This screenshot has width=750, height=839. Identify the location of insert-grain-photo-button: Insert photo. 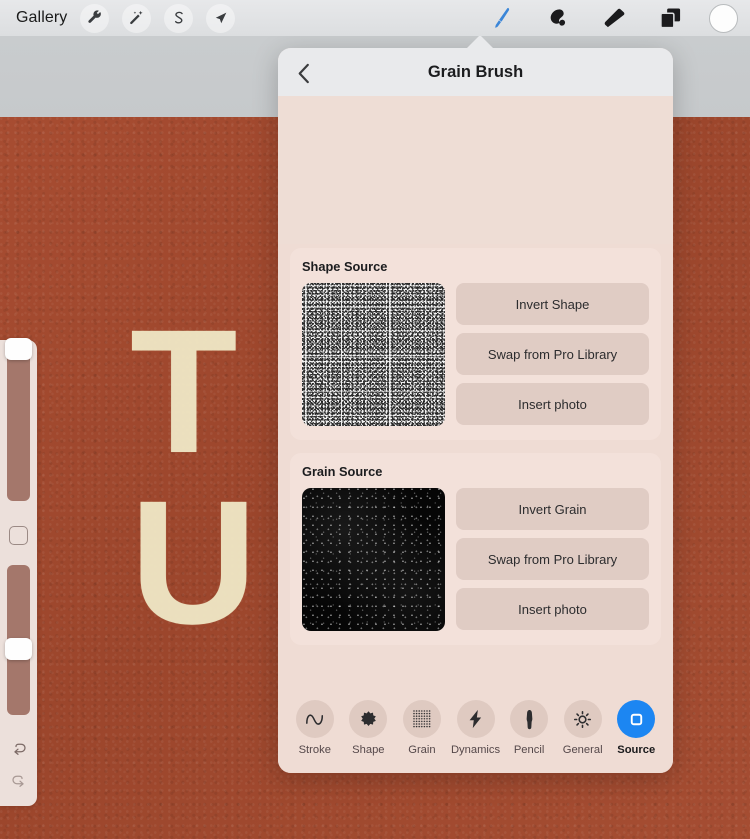
(552, 609).